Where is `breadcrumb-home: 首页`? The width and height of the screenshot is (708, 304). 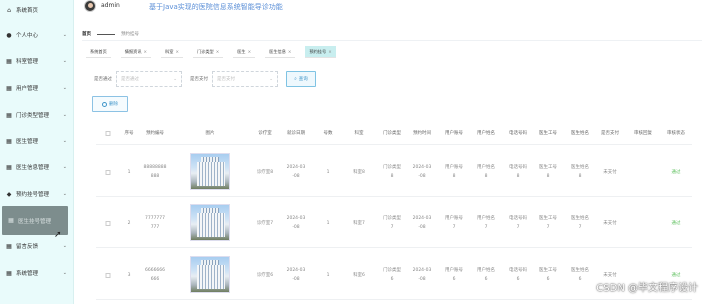 breadcrumb-home: 首页 is located at coordinates (86, 34).